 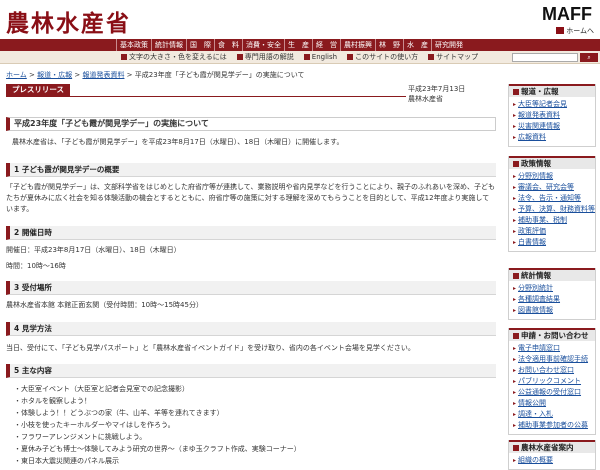 What do you see at coordinates (174, 57) in the screenshot?
I see `text-size-link: 文字の大きさ・色を変えるには` at bounding box center [174, 57].